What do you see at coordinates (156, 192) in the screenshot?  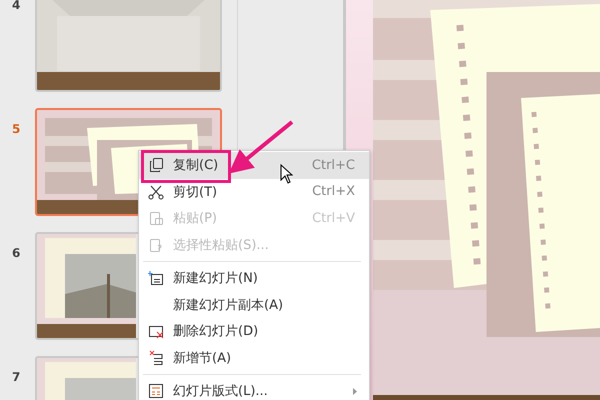 I see `scissors-icon` at bounding box center [156, 192].